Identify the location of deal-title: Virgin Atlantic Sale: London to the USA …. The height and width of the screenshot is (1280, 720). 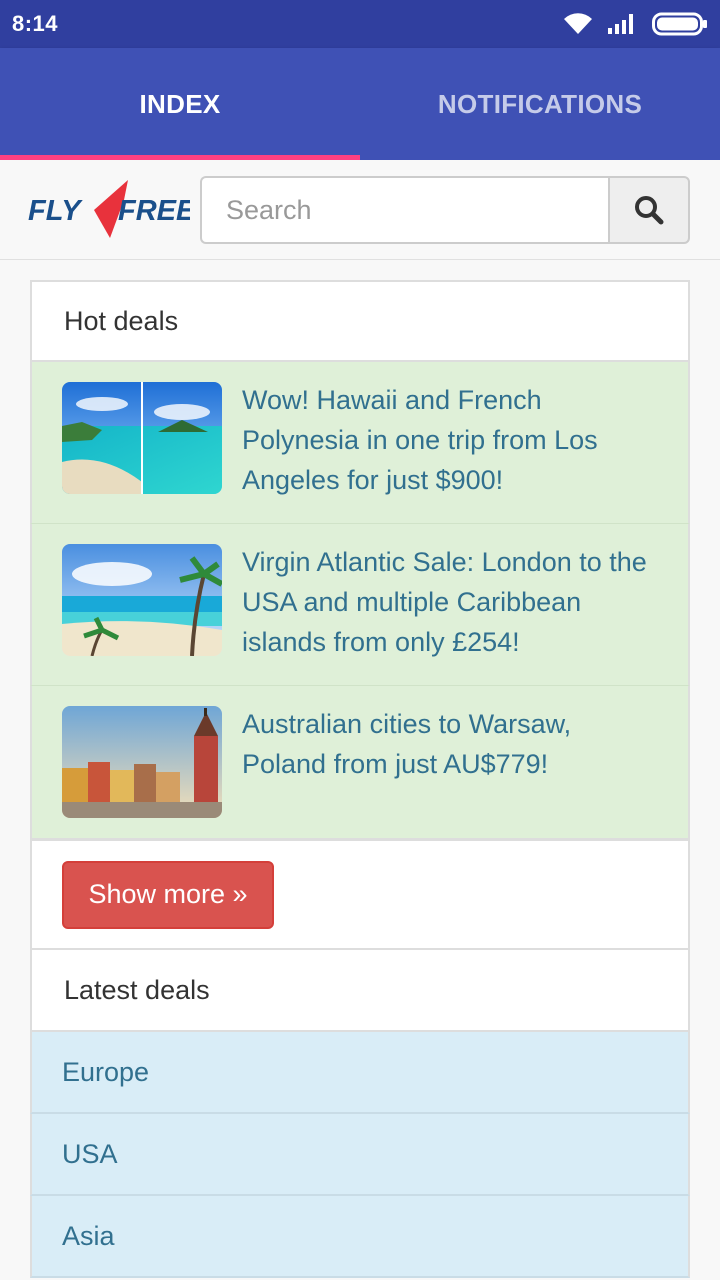
(450, 613).